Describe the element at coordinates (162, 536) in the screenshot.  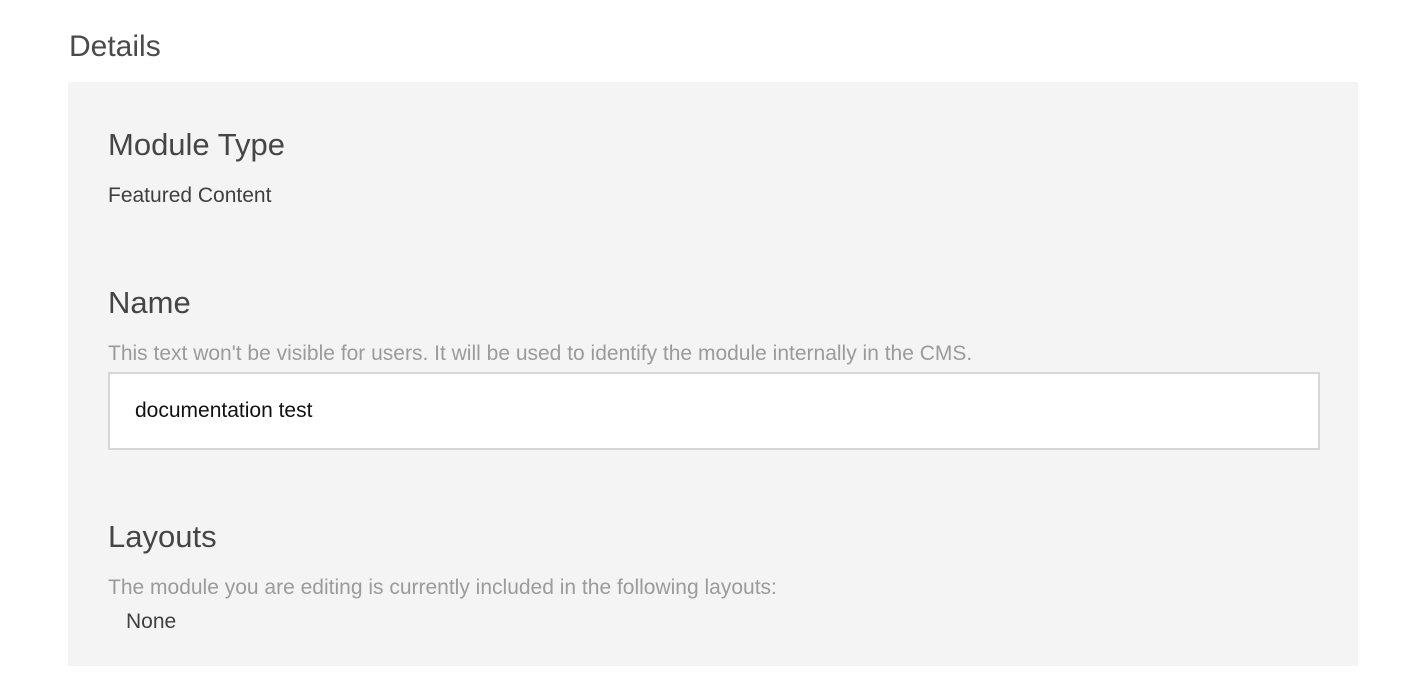
I see `layouts-heading: Layouts` at that location.